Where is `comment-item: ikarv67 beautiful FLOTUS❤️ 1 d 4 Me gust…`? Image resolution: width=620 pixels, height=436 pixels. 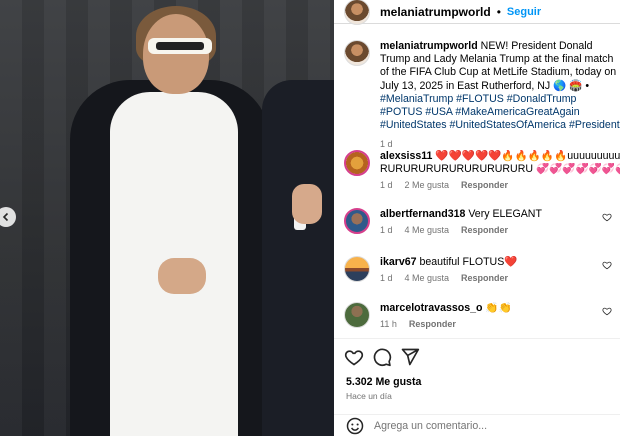
comment-item: ikarv67 beautiful FLOTUS❤️ 1 d 4 Me gust… is located at coordinates (482, 269).